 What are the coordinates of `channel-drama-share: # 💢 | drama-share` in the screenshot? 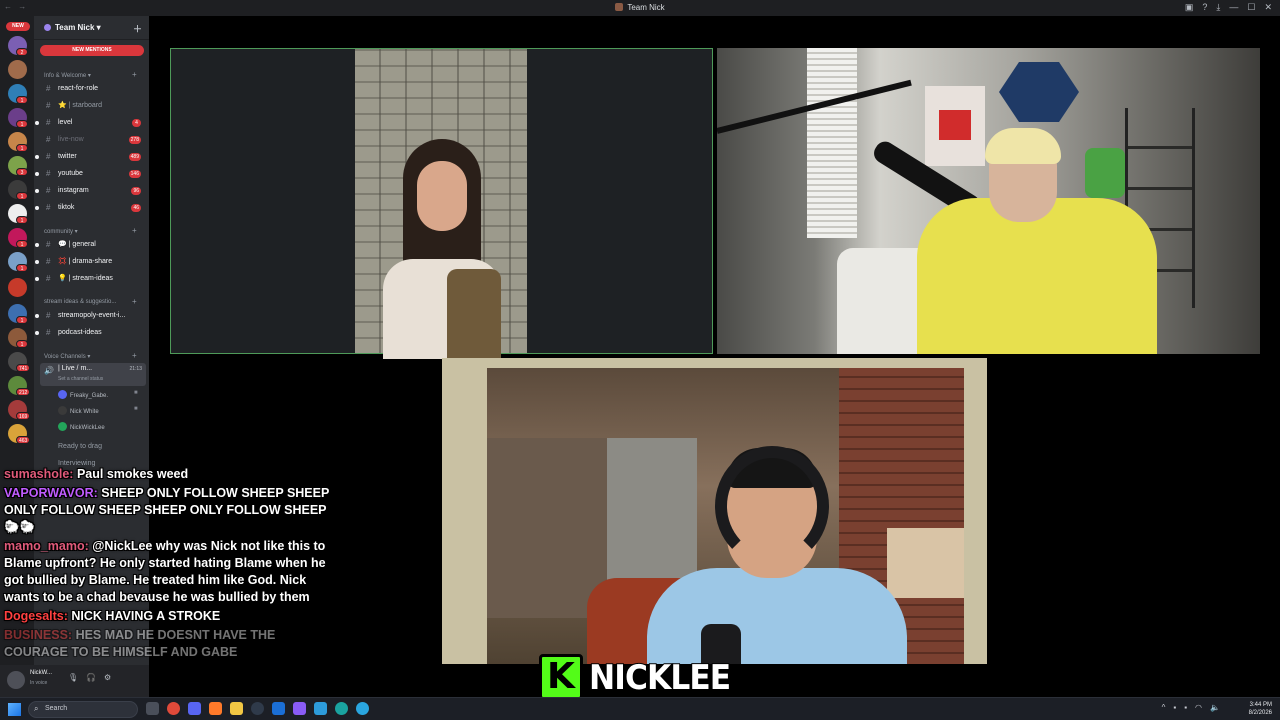 It's located at (91, 262).